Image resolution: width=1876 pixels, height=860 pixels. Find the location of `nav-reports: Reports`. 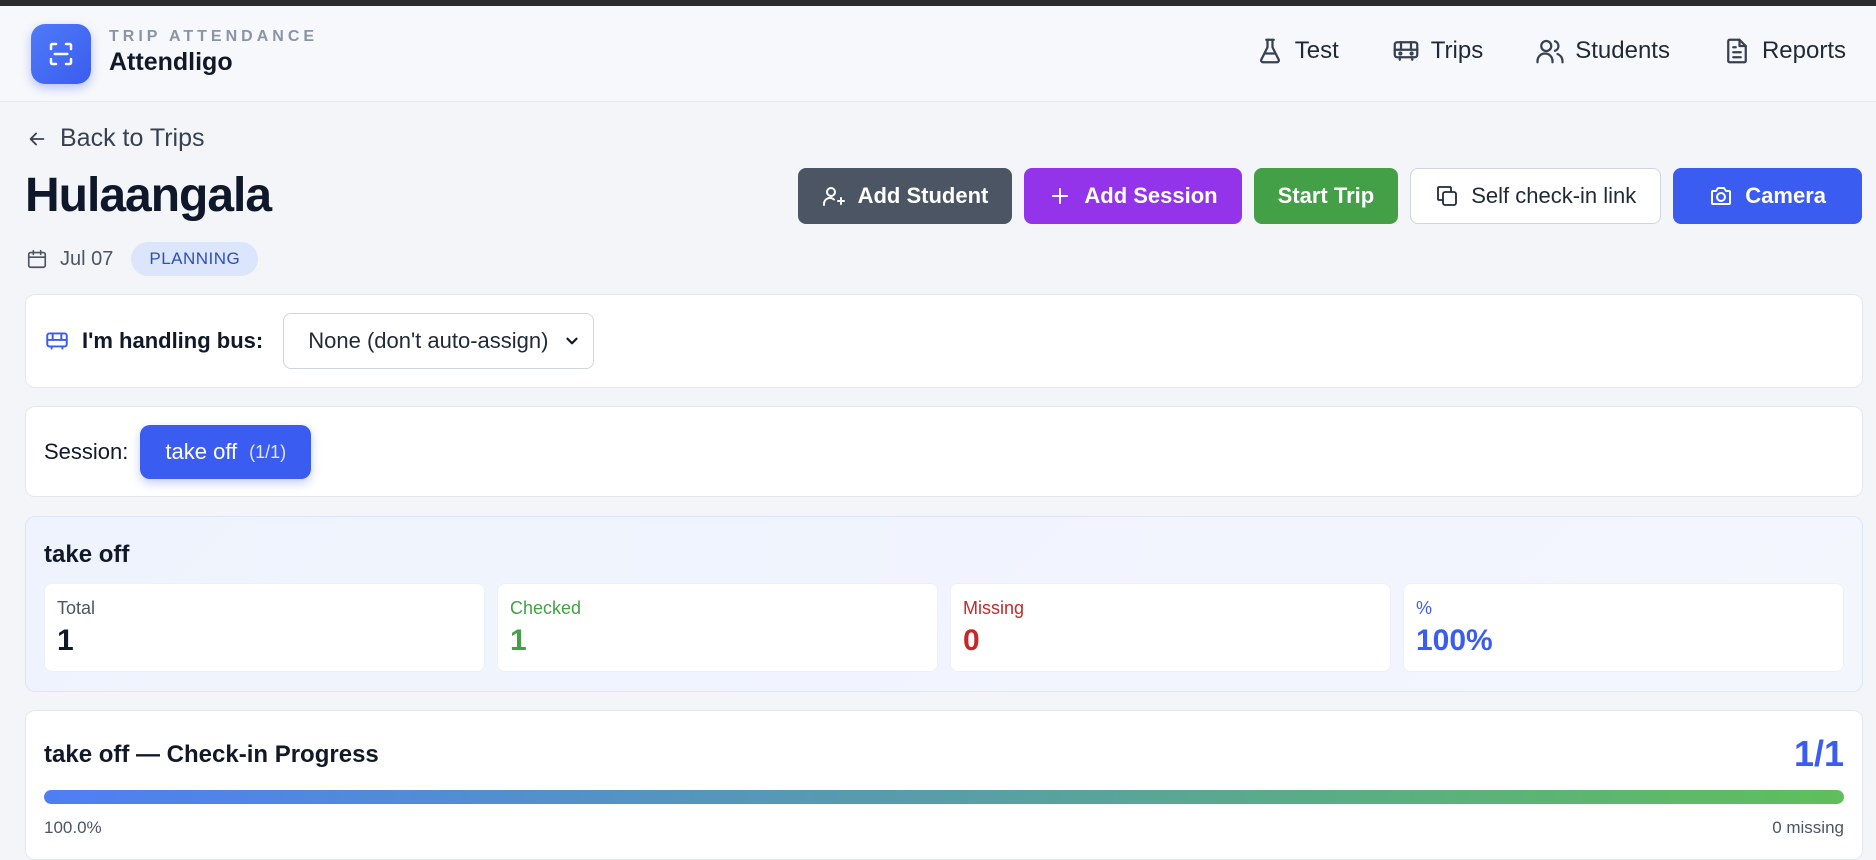

nav-reports: Reports is located at coordinates (1784, 51).